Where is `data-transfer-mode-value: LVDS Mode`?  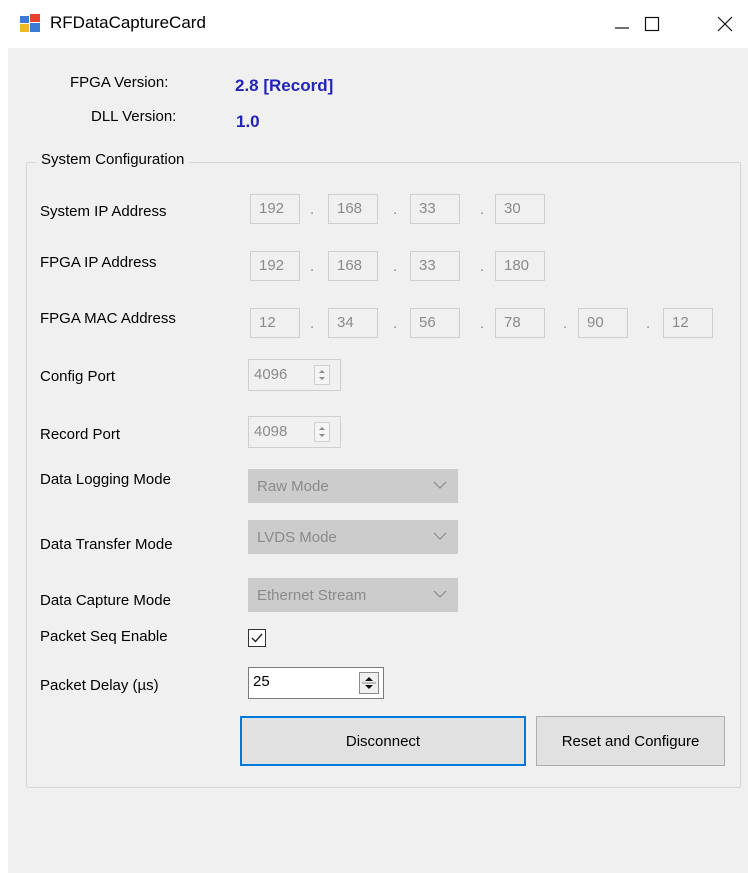
data-transfer-mode-value: LVDS Mode is located at coordinates (297, 537).